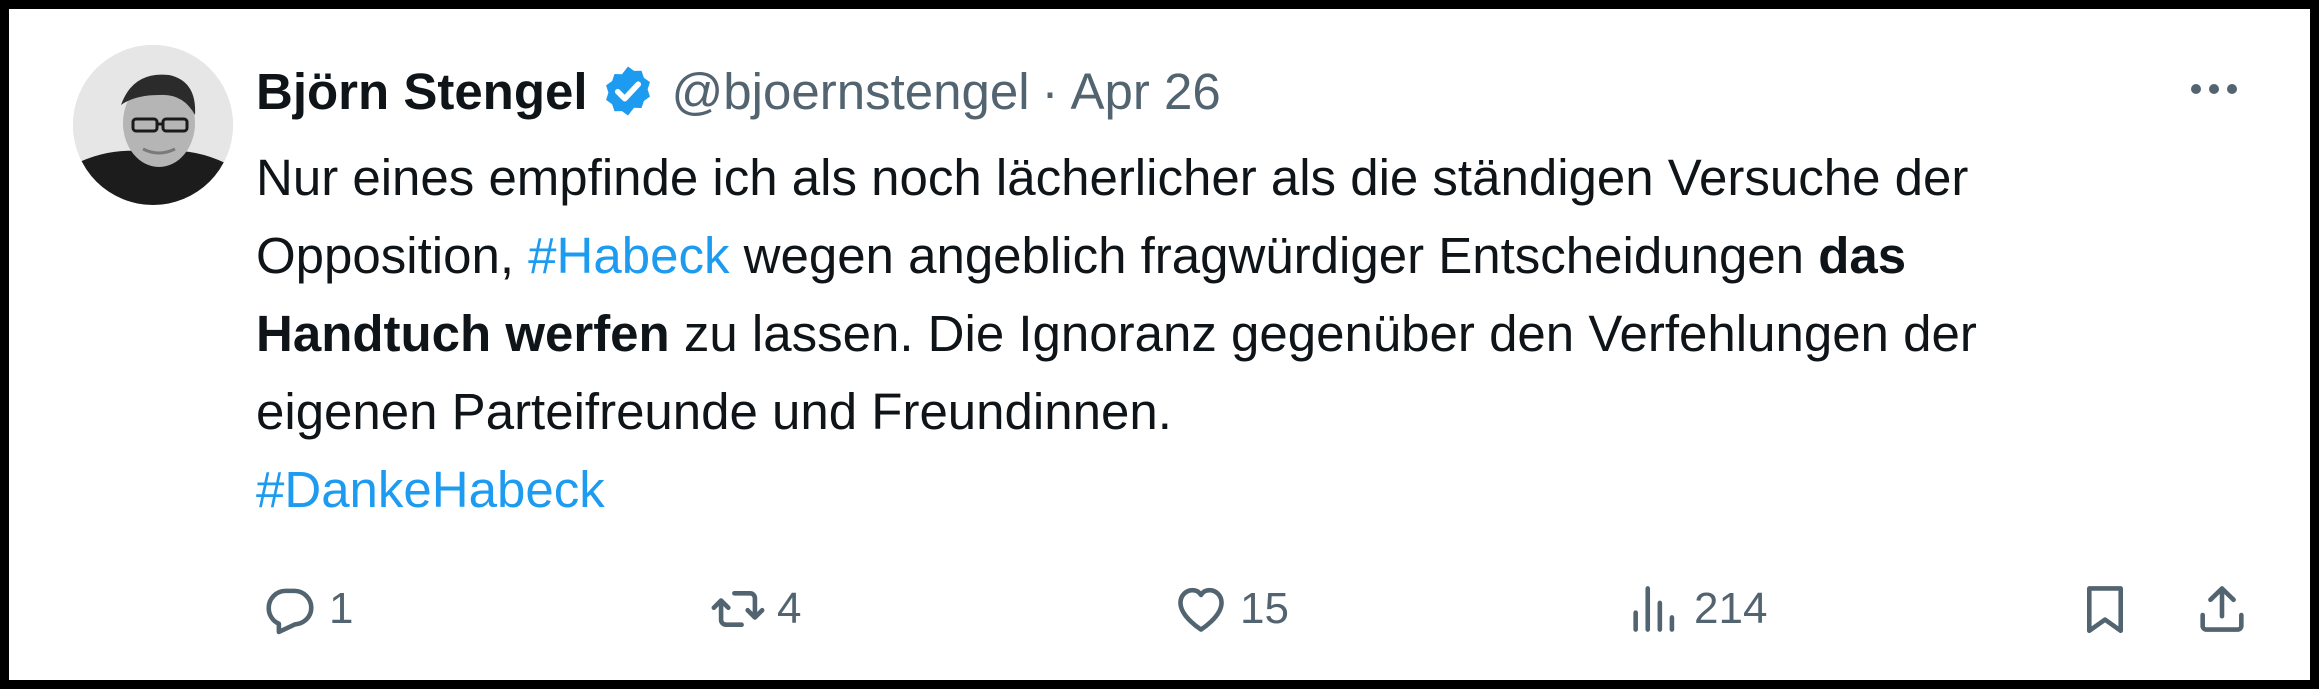 The image size is (2319, 689). Describe the element at coordinates (1201, 609) in the screenshot. I see `heart-icon` at that location.